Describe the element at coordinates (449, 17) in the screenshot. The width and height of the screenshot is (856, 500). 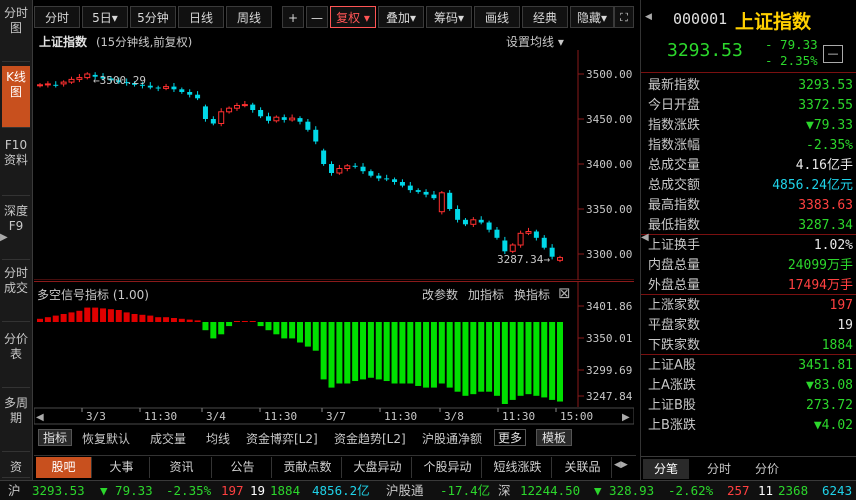
I see `chips-dropdown: 筹码▾` at that location.